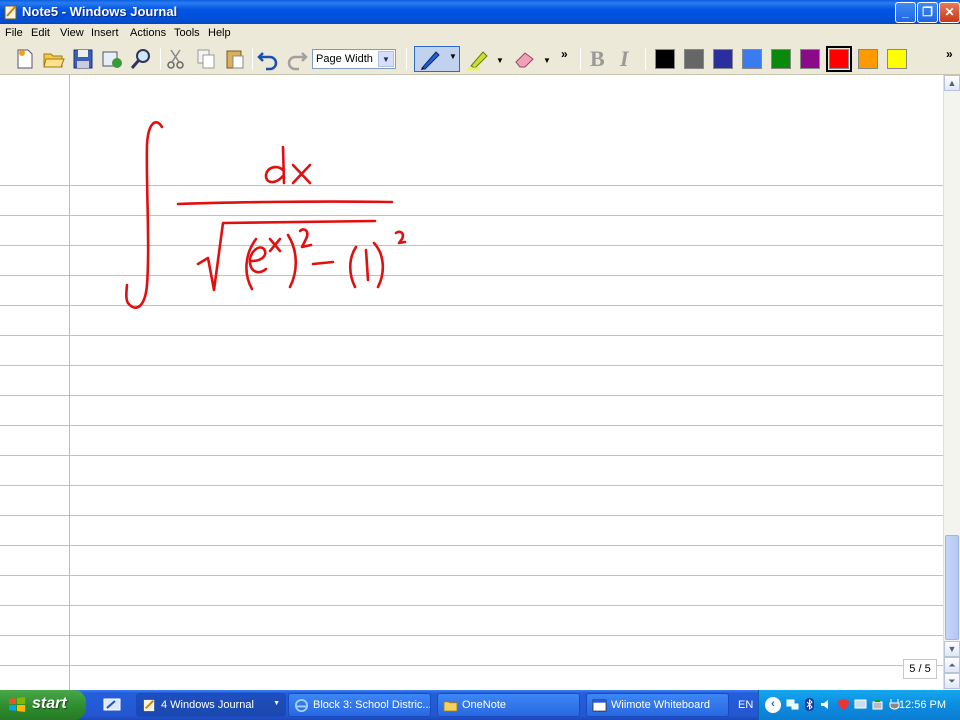  Describe the element at coordinates (386, 59) in the screenshot. I see `chevron-down-icon: ▼` at that location.